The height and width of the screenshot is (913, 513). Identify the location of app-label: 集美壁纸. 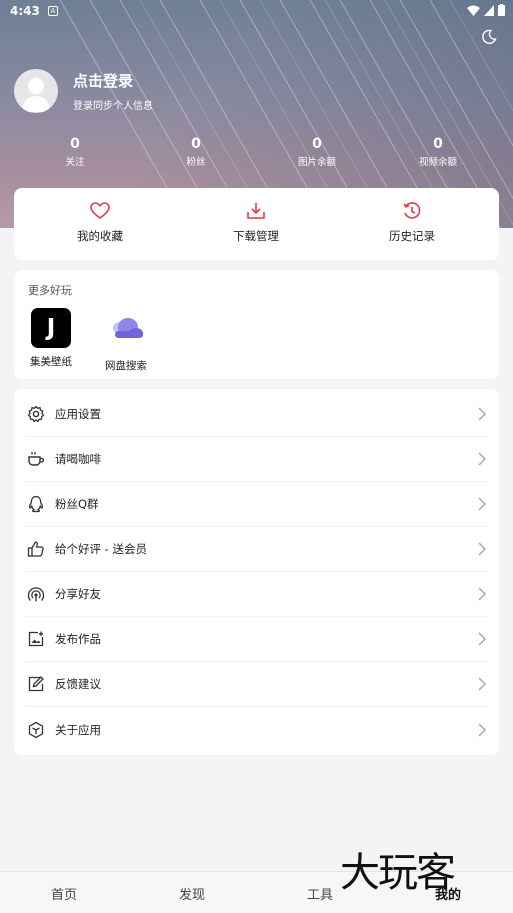
(51, 362).